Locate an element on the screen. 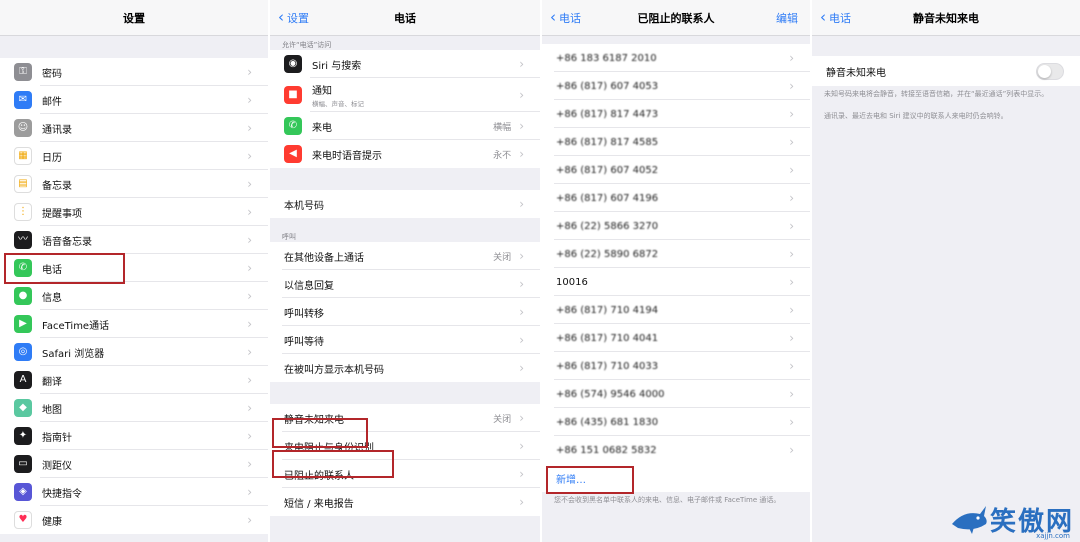 Image resolution: width=1080 pixels, height=542 pixels. settings-item-messages: ● 信息 › is located at coordinates (134, 296).